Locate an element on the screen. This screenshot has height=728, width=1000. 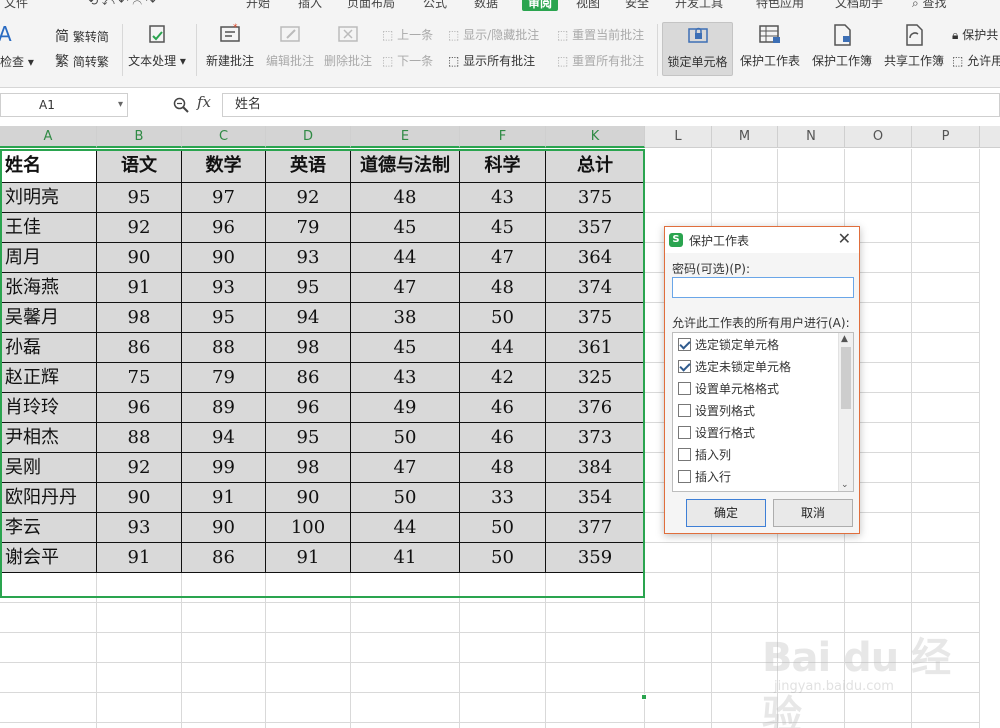
formula-input: 姓名 is located at coordinates (611, 105).